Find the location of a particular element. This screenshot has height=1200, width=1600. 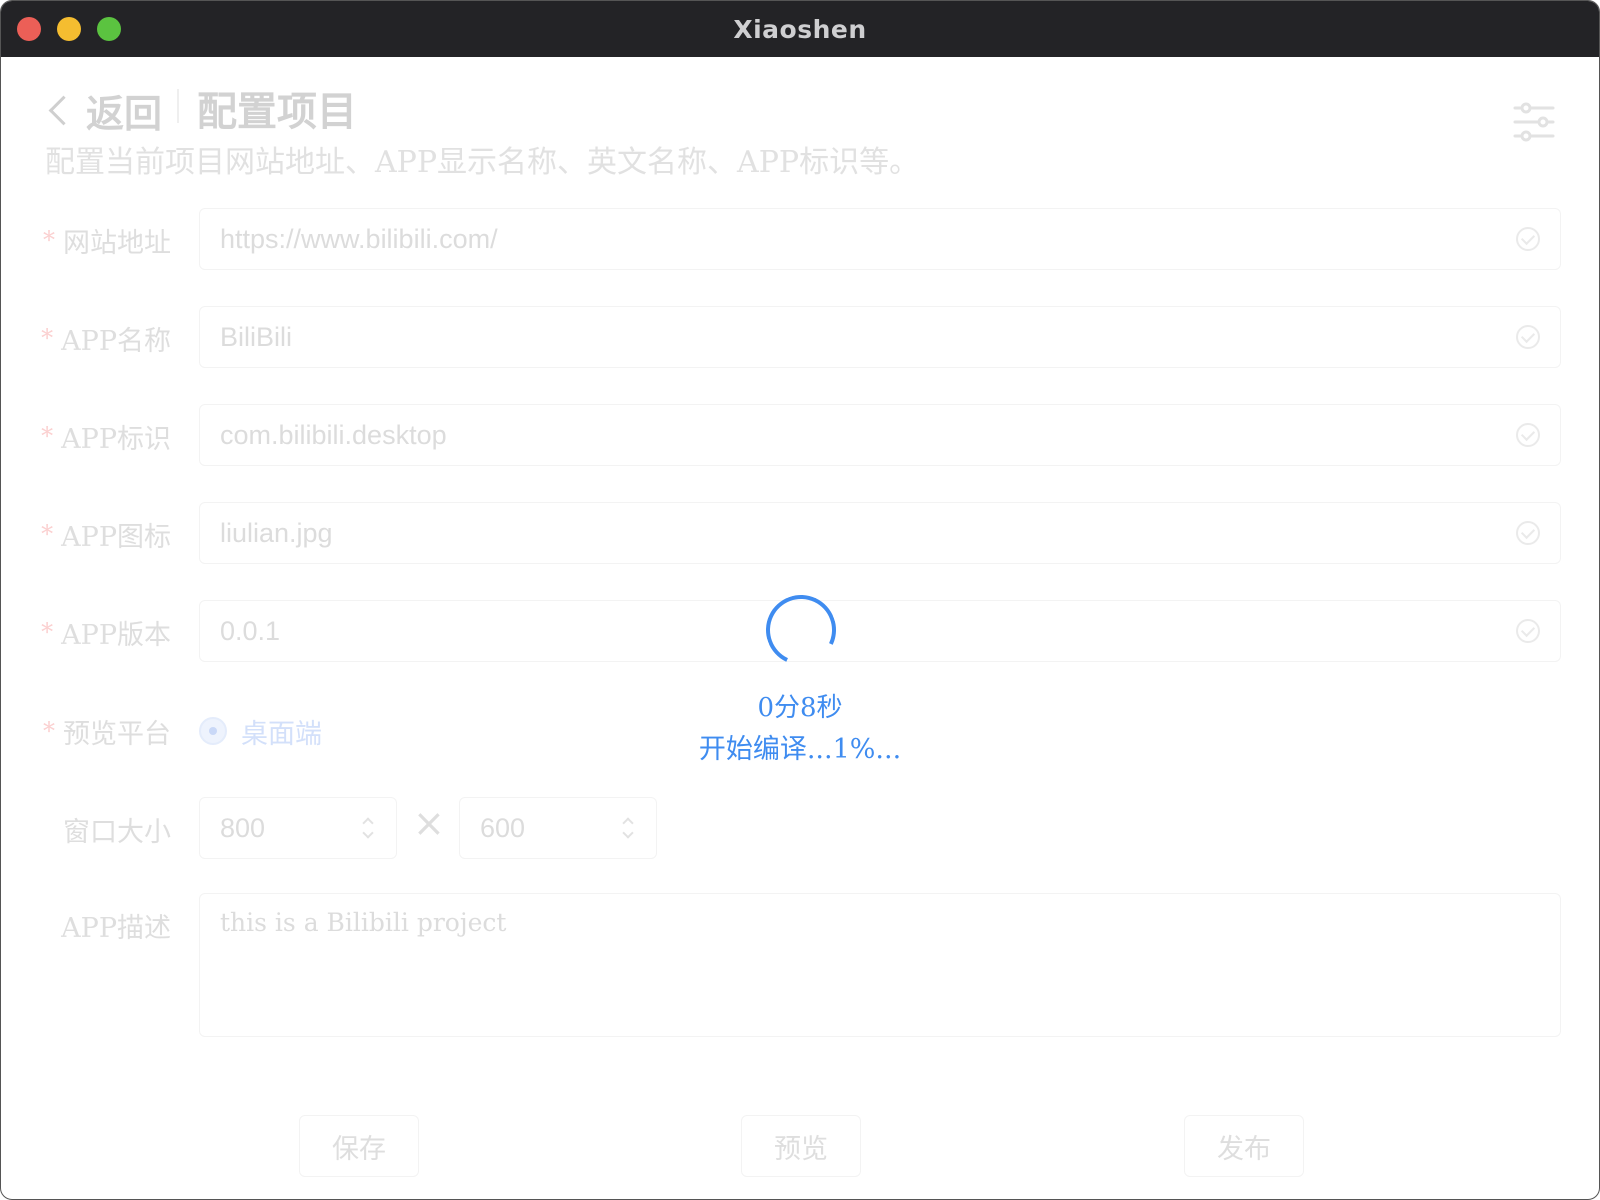

minimize-window-button is located at coordinates (69, 29).